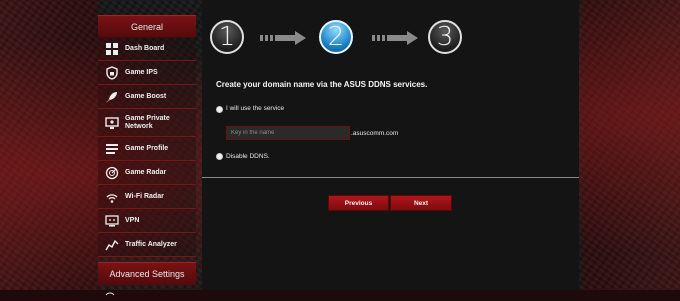 This screenshot has height=301, width=680. Describe the element at coordinates (147, 273) in the screenshot. I see `sidebar-header-advanced: Advanced Settings` at that location.